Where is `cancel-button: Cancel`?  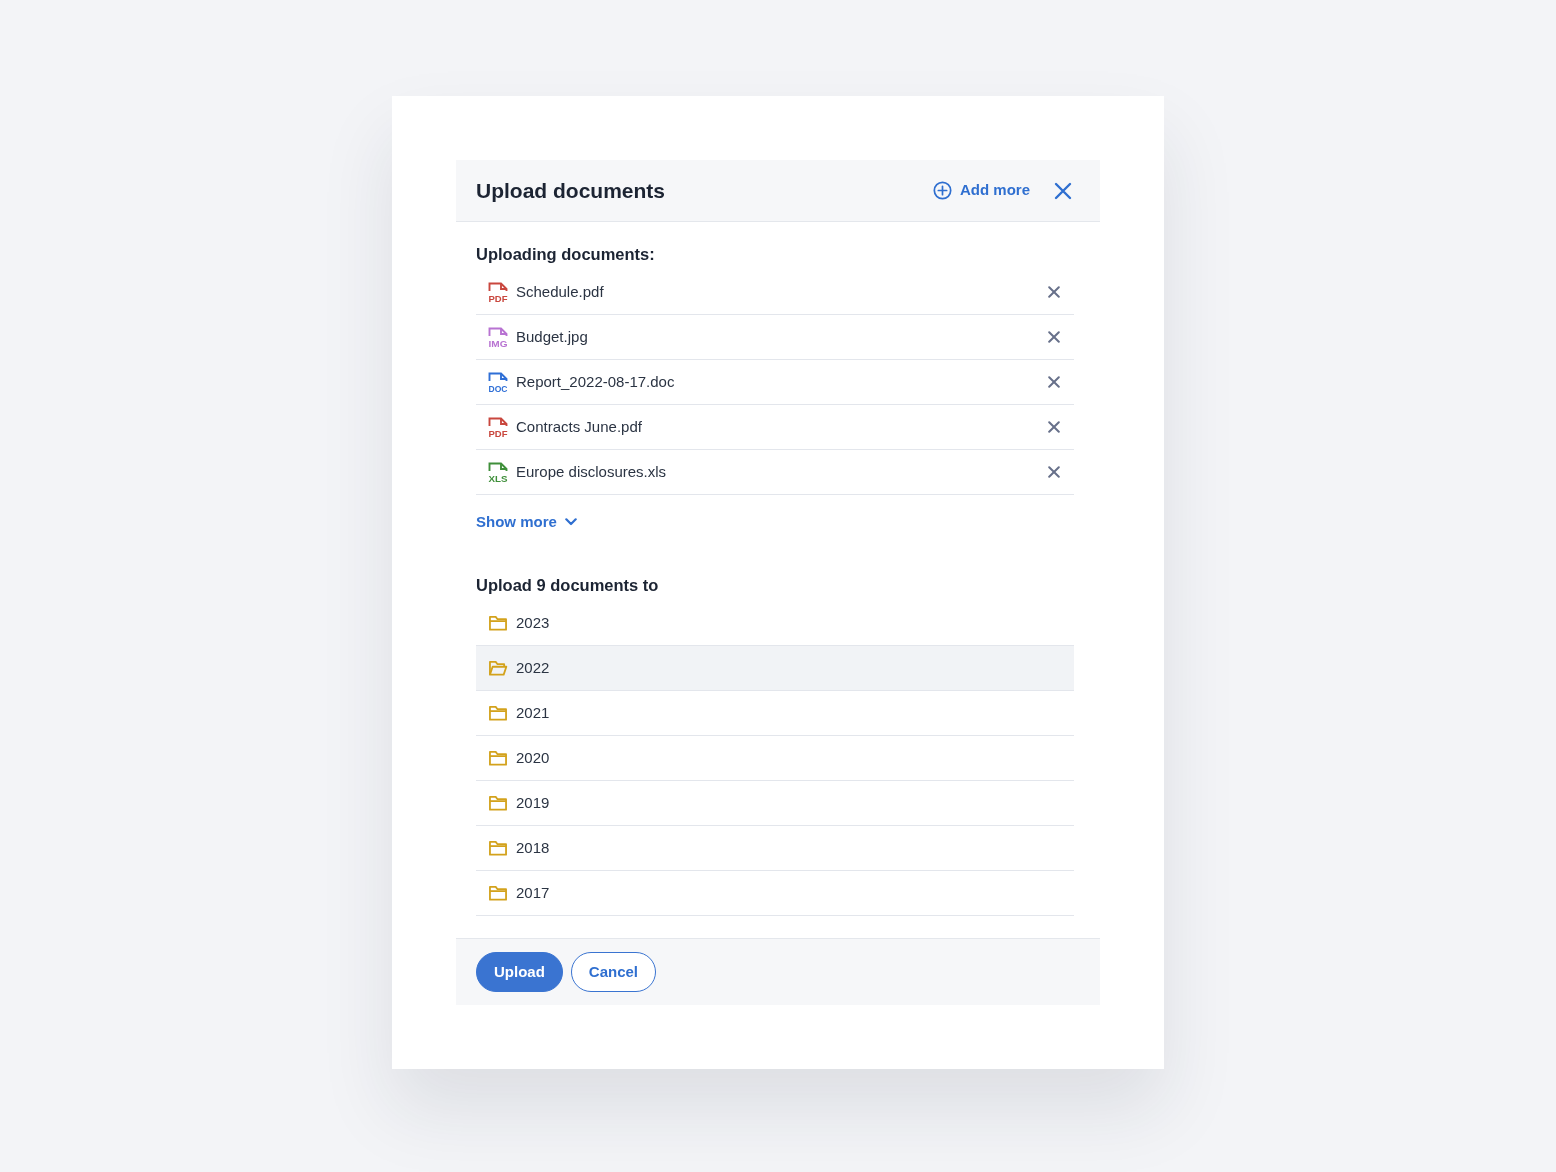 cancel-button: Cancel is located at coordinates (613, 972).